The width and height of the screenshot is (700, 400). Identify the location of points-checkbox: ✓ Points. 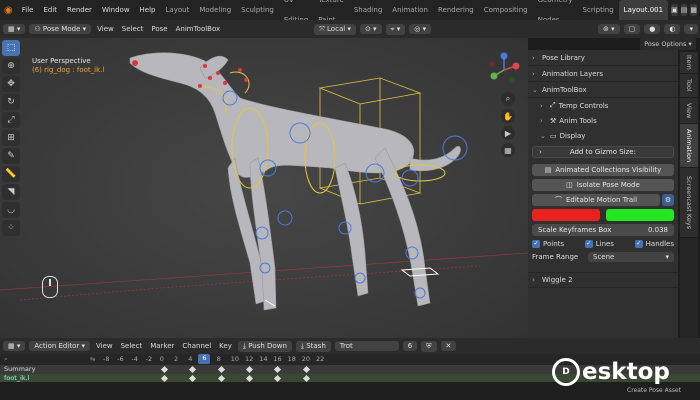
(548, 244).